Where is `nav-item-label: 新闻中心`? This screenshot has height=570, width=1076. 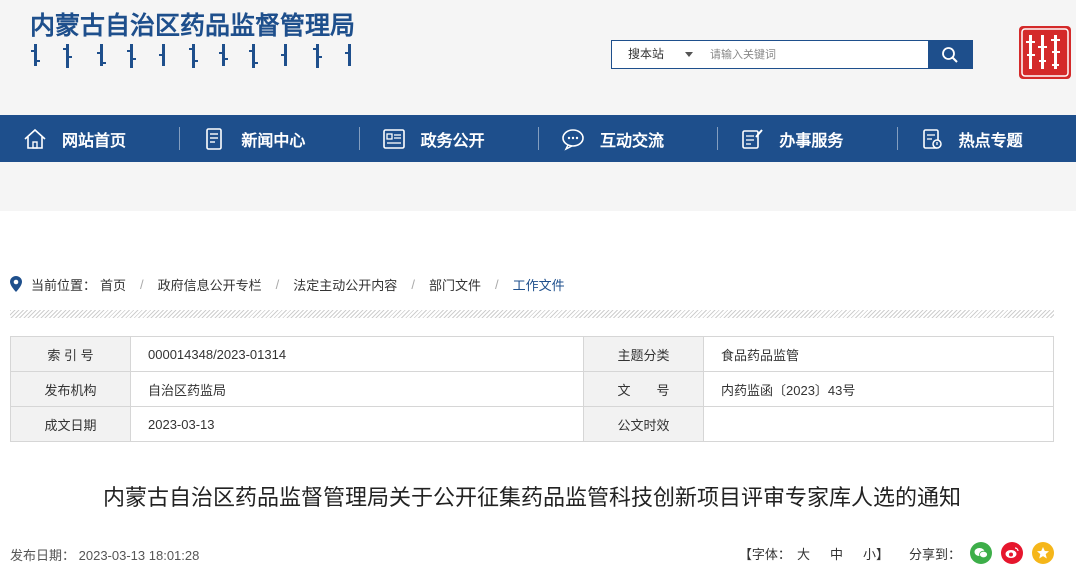 nav-item-label: 新闻中心 is located at coordinates (273, 141).